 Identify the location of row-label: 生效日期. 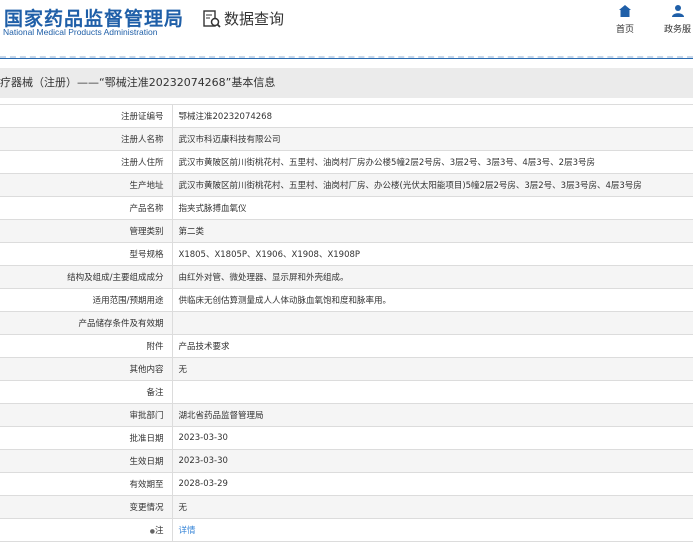
(86, 461).